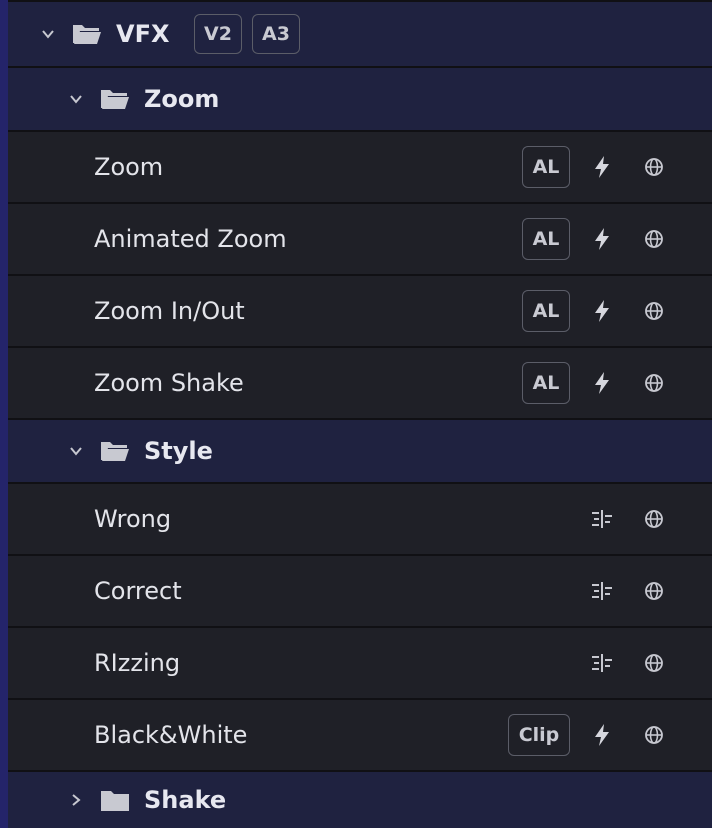 The width and height of the screenshot is (712, 828). I want to click on effect-label: Zoom, so click(129, 167).